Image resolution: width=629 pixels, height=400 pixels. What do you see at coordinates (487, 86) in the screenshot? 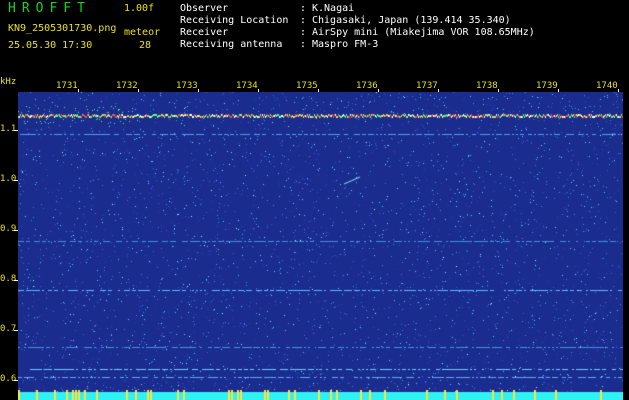
I see `time-tick-1738: 1738` at bounding box center [487, 86].